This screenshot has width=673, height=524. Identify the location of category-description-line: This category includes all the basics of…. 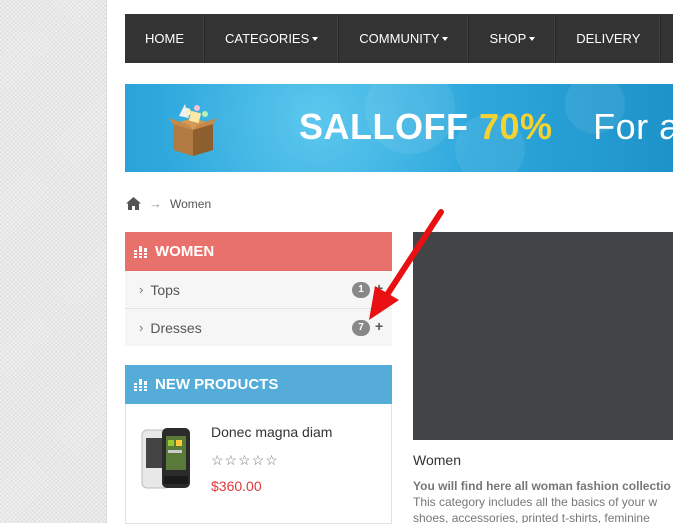
(535, 502).